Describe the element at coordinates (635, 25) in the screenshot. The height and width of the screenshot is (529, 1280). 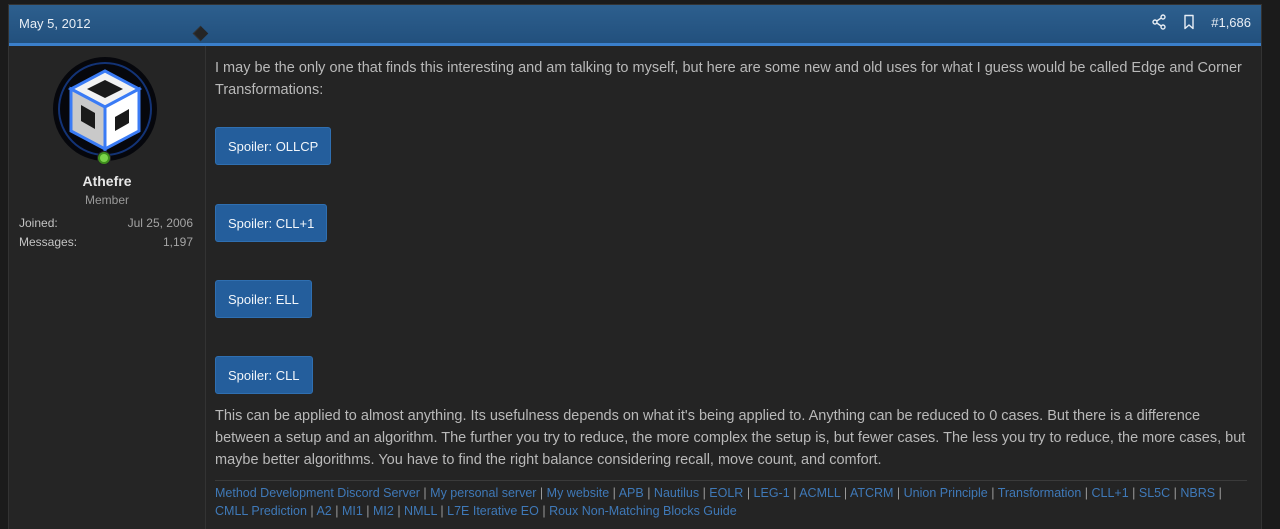
I see `post-header: May 5, 2012 #1,686` at that location.